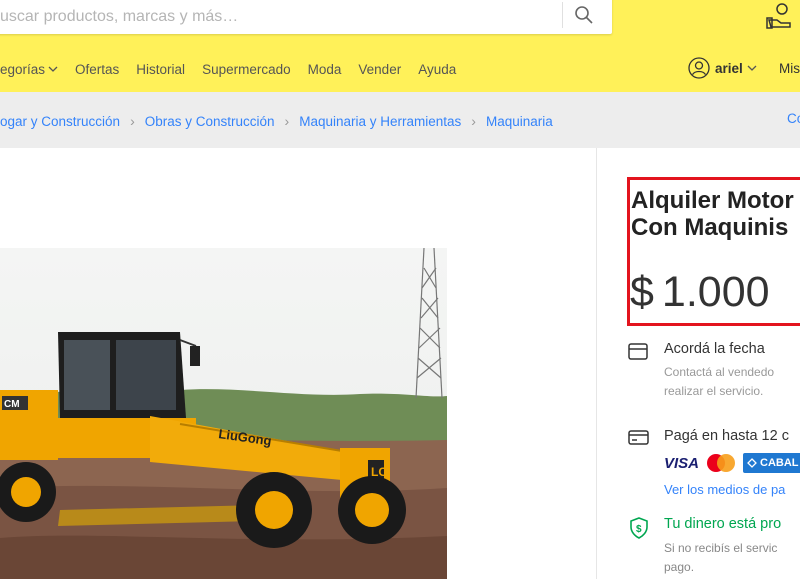  I want to click on title-line: Con Maquinis, so click(710, 227).